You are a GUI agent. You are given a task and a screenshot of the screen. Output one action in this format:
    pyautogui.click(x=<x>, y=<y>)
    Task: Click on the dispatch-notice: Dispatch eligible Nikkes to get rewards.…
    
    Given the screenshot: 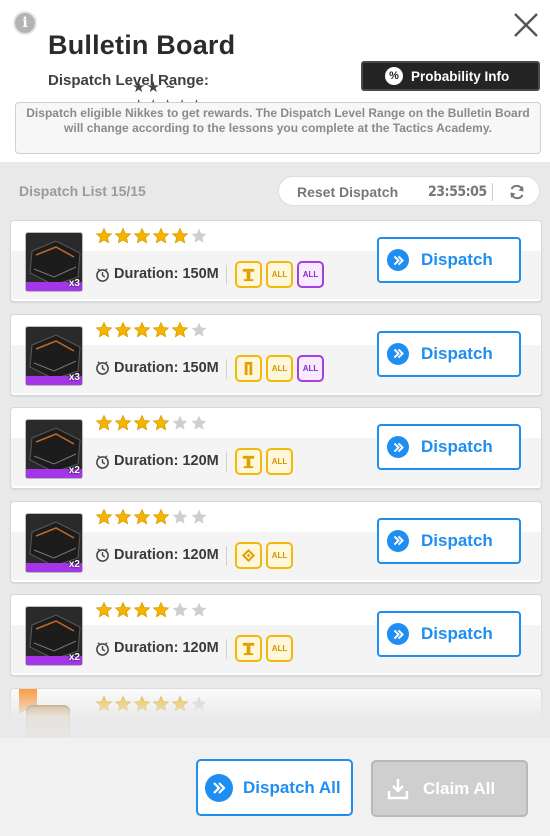 What is the action you would take?
    pyautogui.click(x=278, y=128)
    